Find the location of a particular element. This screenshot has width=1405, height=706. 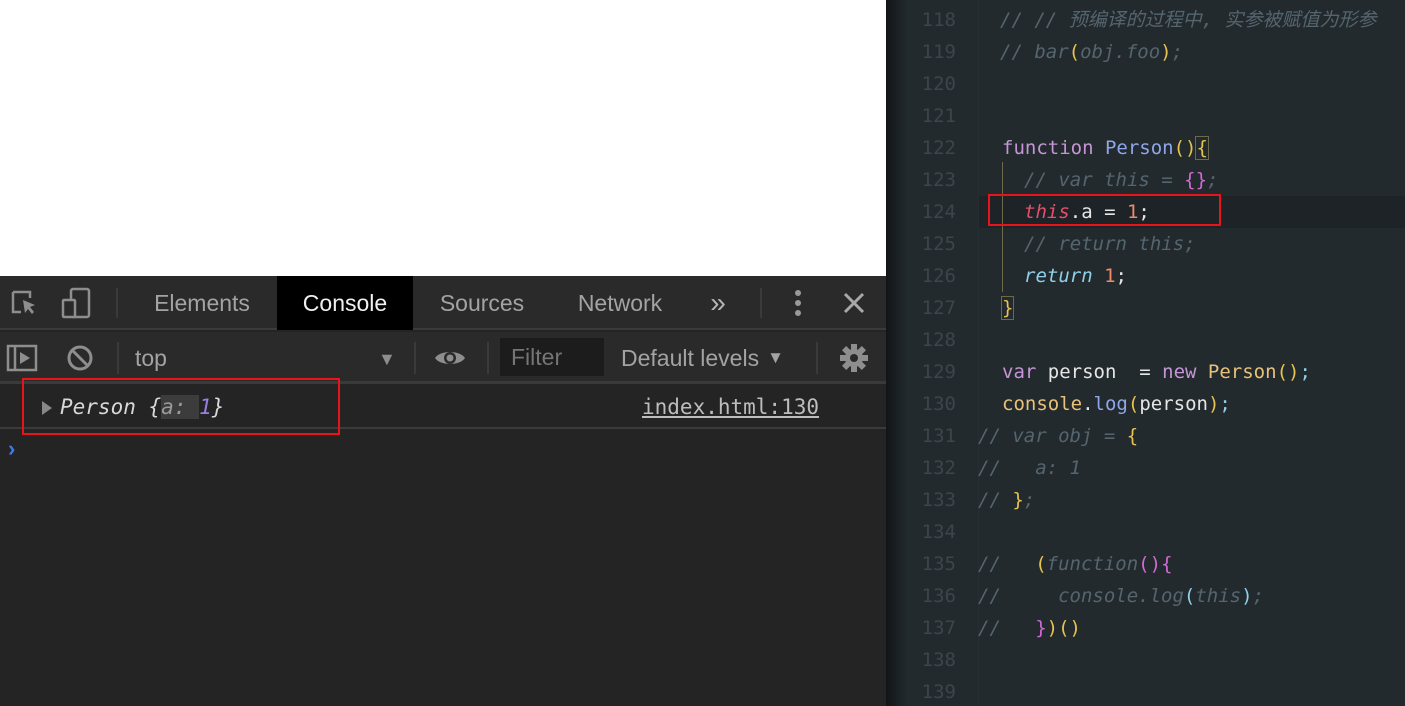

tab-console: Console is located at coordinates (345, 303).